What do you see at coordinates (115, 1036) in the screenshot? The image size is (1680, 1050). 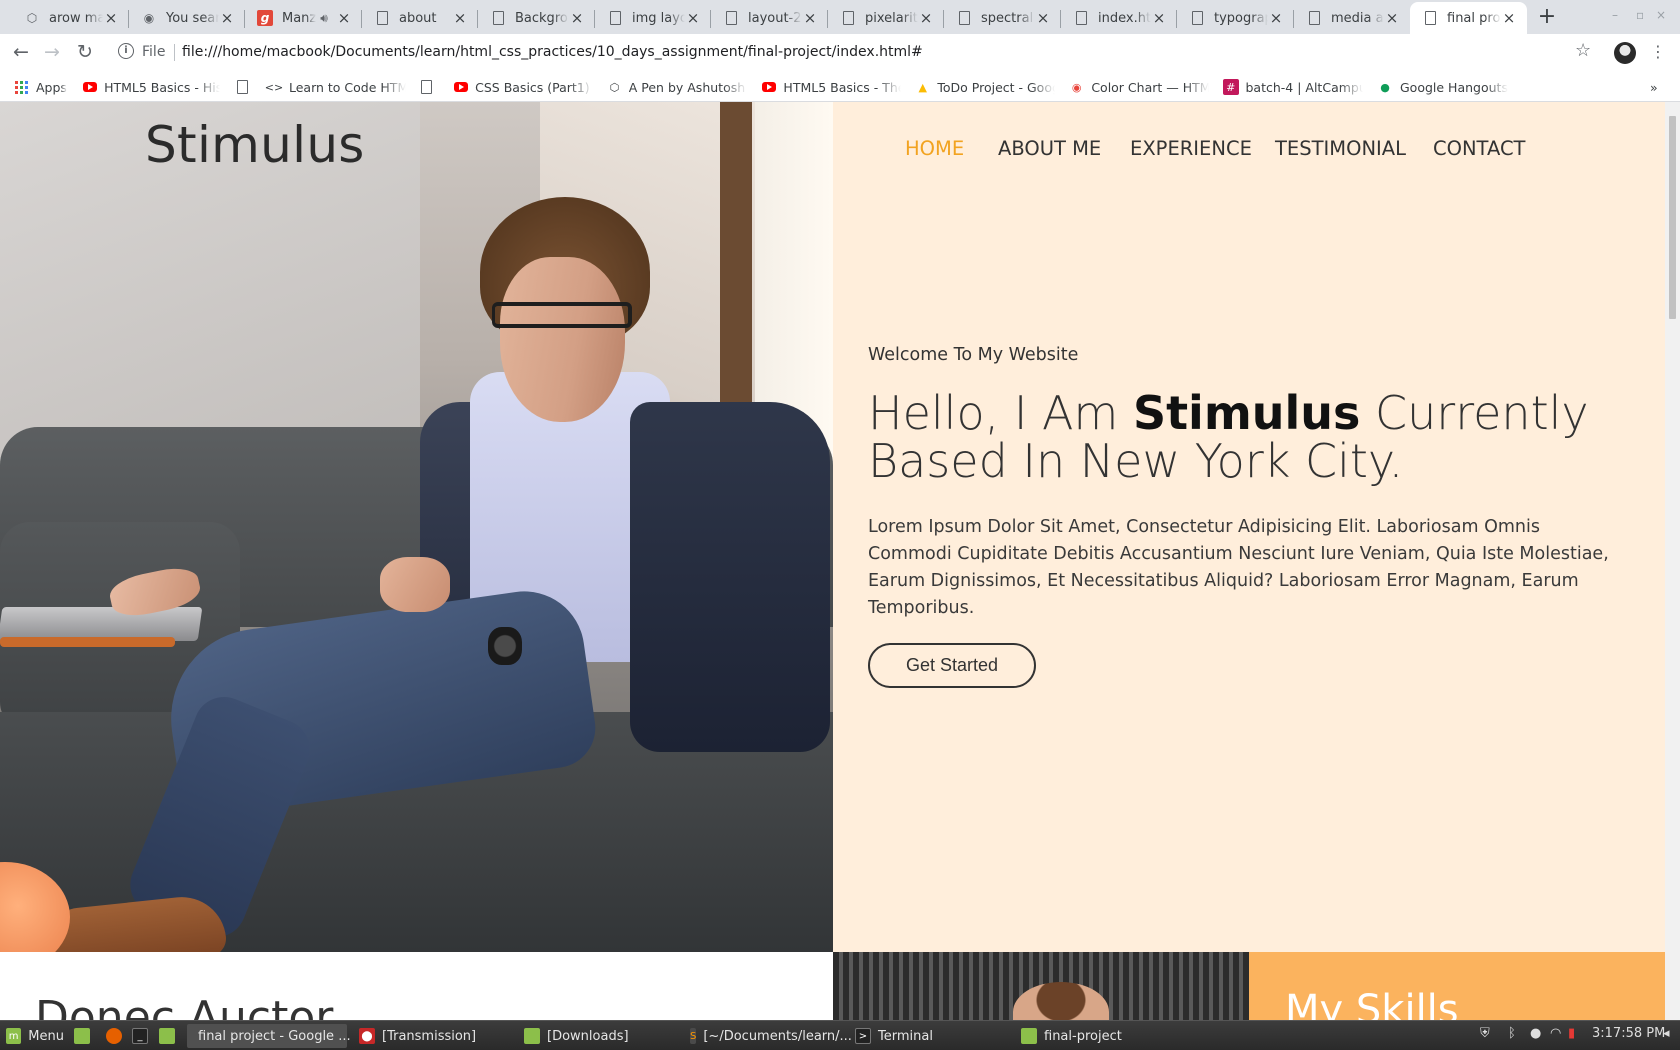 I see `firefox-icon` at bounding box center [115, 1036].